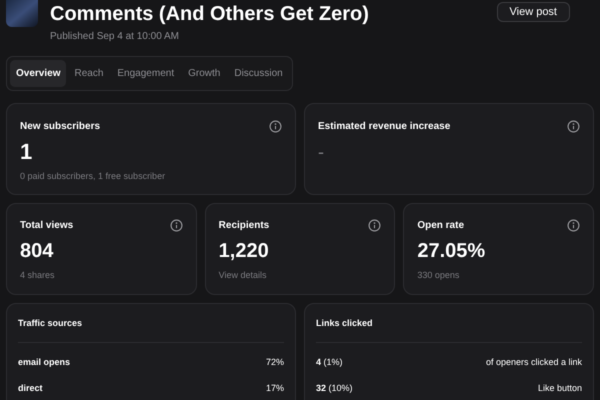 This screenshot has width=600, height=400. I want to click on stat-value: 27.05%, so click(451, 251).